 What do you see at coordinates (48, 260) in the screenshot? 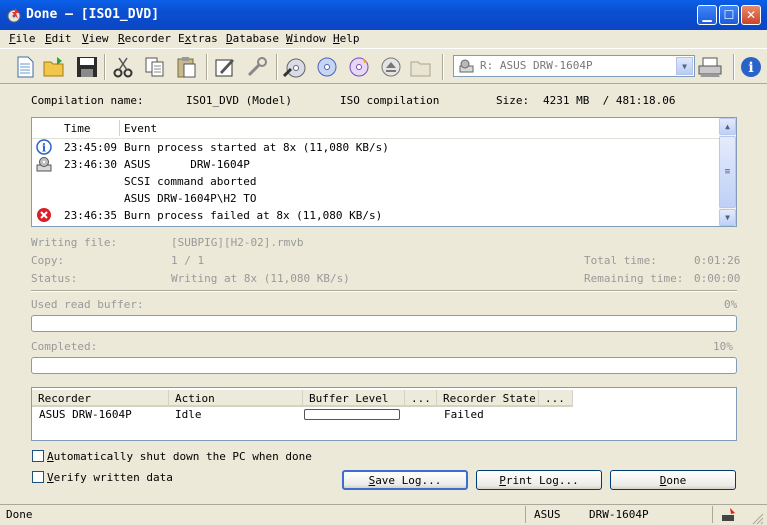
I see `copy-label: Copy:` at bounding box center [48, 260].